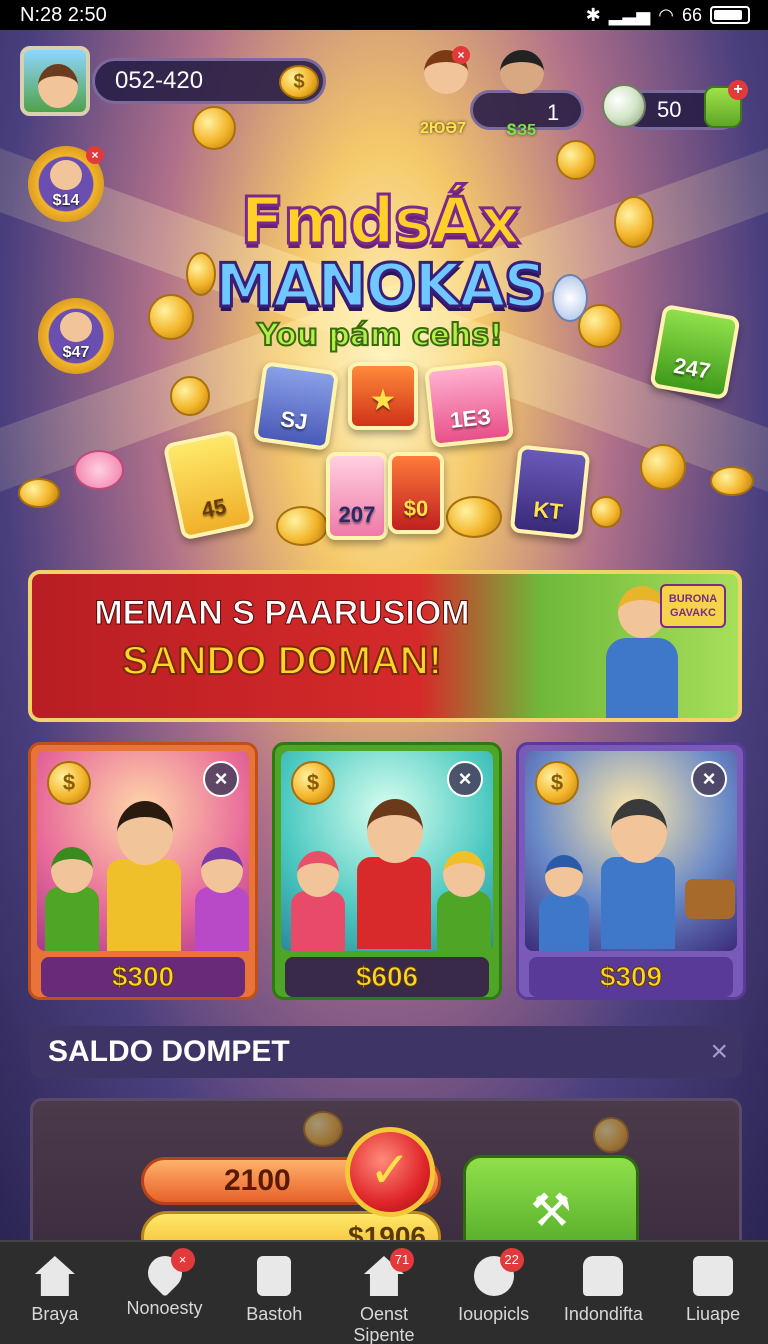 This screenshot has width=768, height=1344. Describe the element at coordinates (63, 14) in the screenshot. I see `status-time: N:28 2:50` at that location.